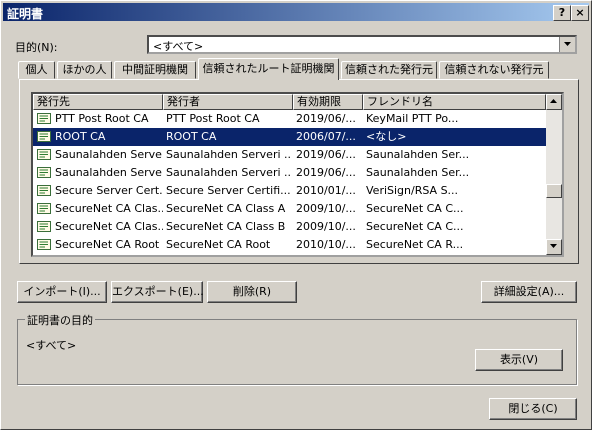 Image resolution: width=592 pixels, height=430 pixels. What do you see at coordinates (60, 320) in the screenshot?
I see `certificate-purposes-title: 証明書の目的` at bounding box center [60, 320].